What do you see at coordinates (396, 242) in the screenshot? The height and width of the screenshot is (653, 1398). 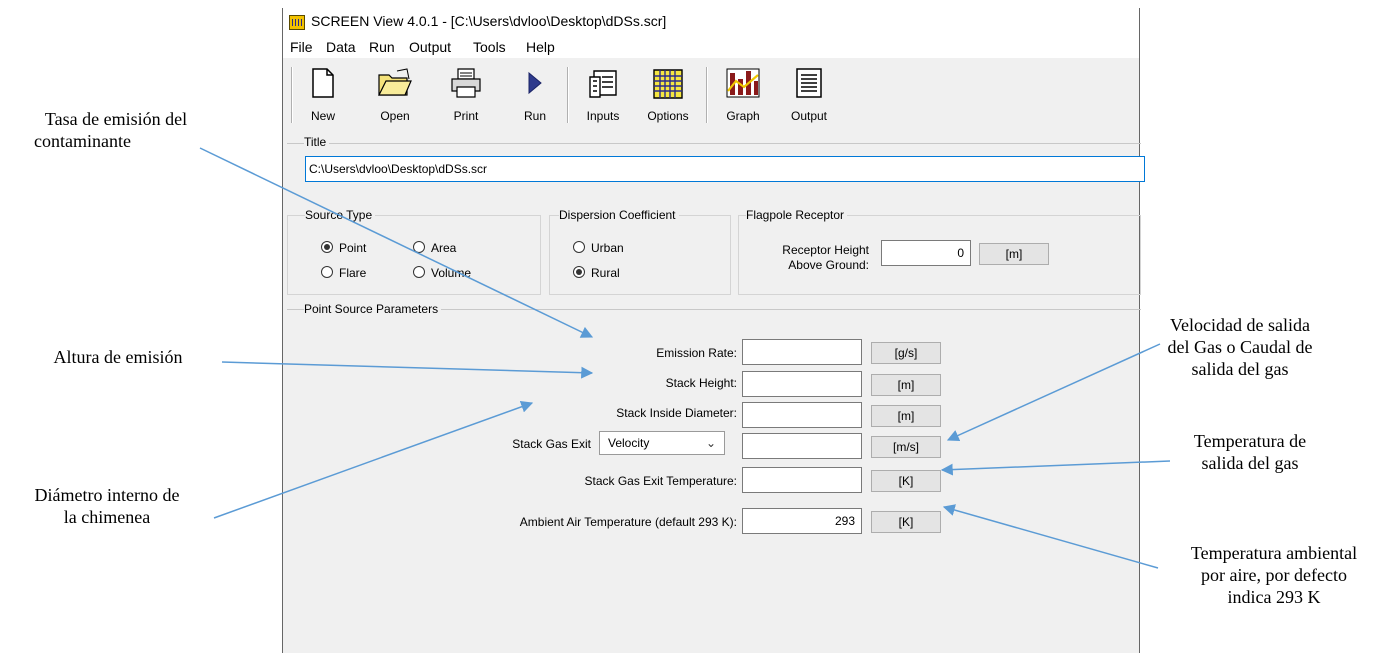 I see `arrow-emission-rate` at bounding box center [396, 242].